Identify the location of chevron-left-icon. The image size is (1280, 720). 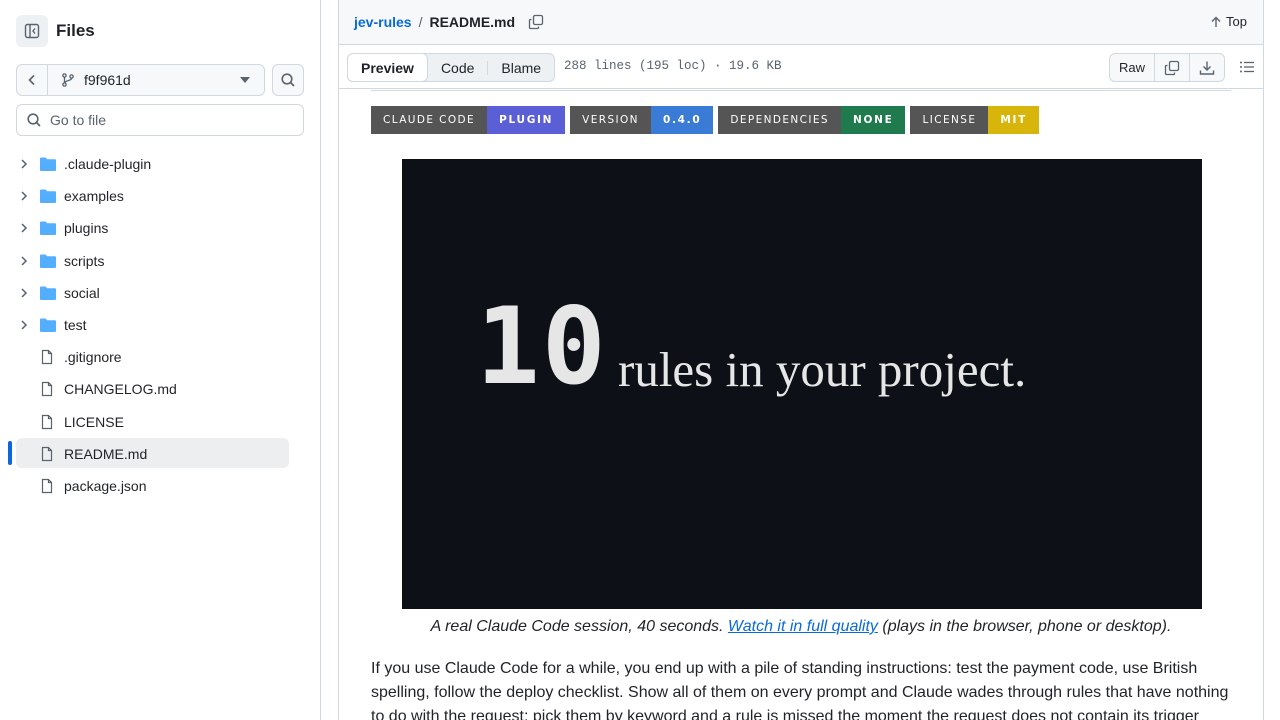
(31, 80).